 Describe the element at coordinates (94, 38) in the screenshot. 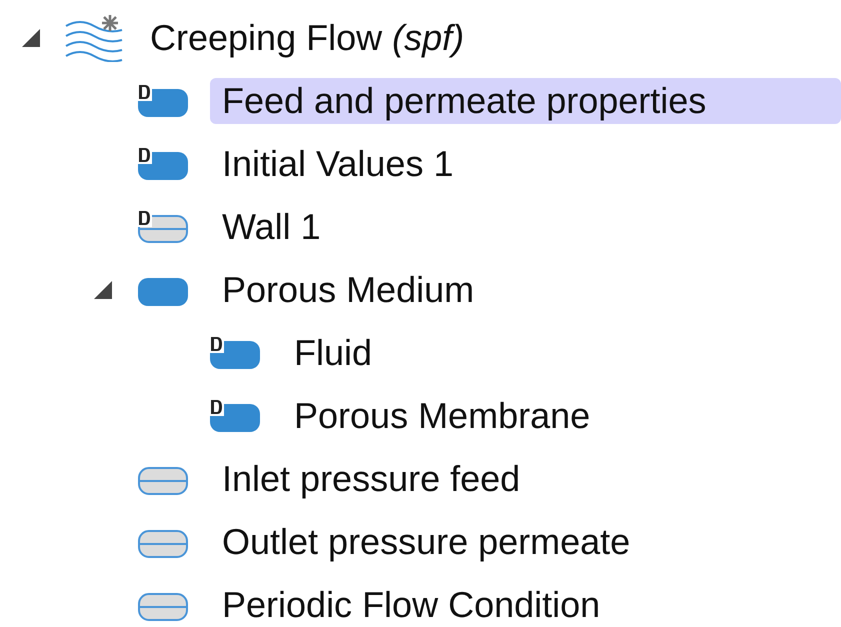

I see `flow-waves-icon` at that location.